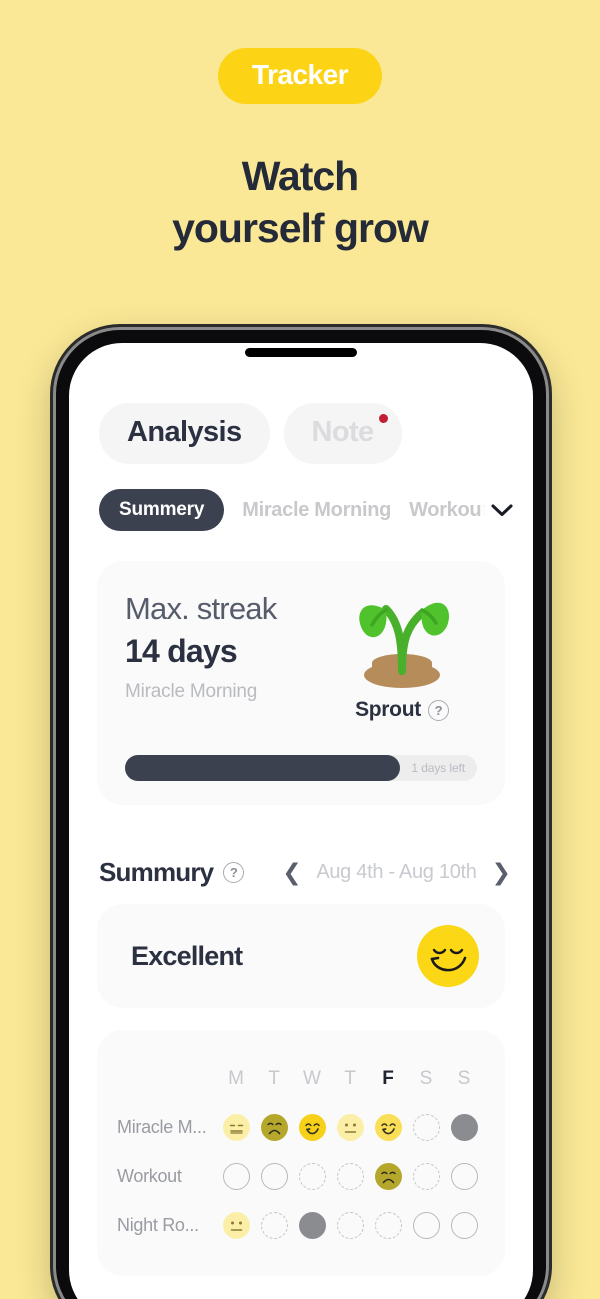 The height and width of the screenshot is (1299, 600). I want to click on subtab-summery: Summery, so click(162, 510).